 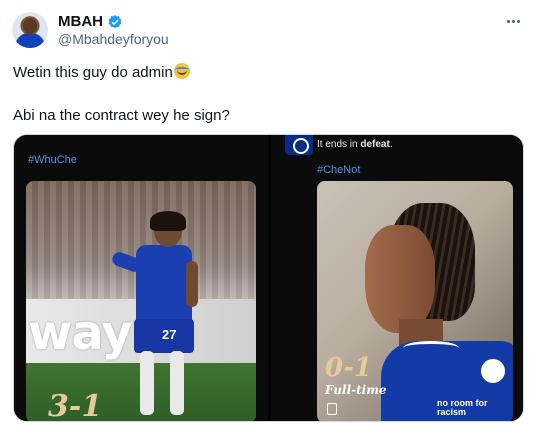 What do you see at coordinates (30, 41) in the screenshot?
I see `avatar-shirt` at bounding box center [30, 41].